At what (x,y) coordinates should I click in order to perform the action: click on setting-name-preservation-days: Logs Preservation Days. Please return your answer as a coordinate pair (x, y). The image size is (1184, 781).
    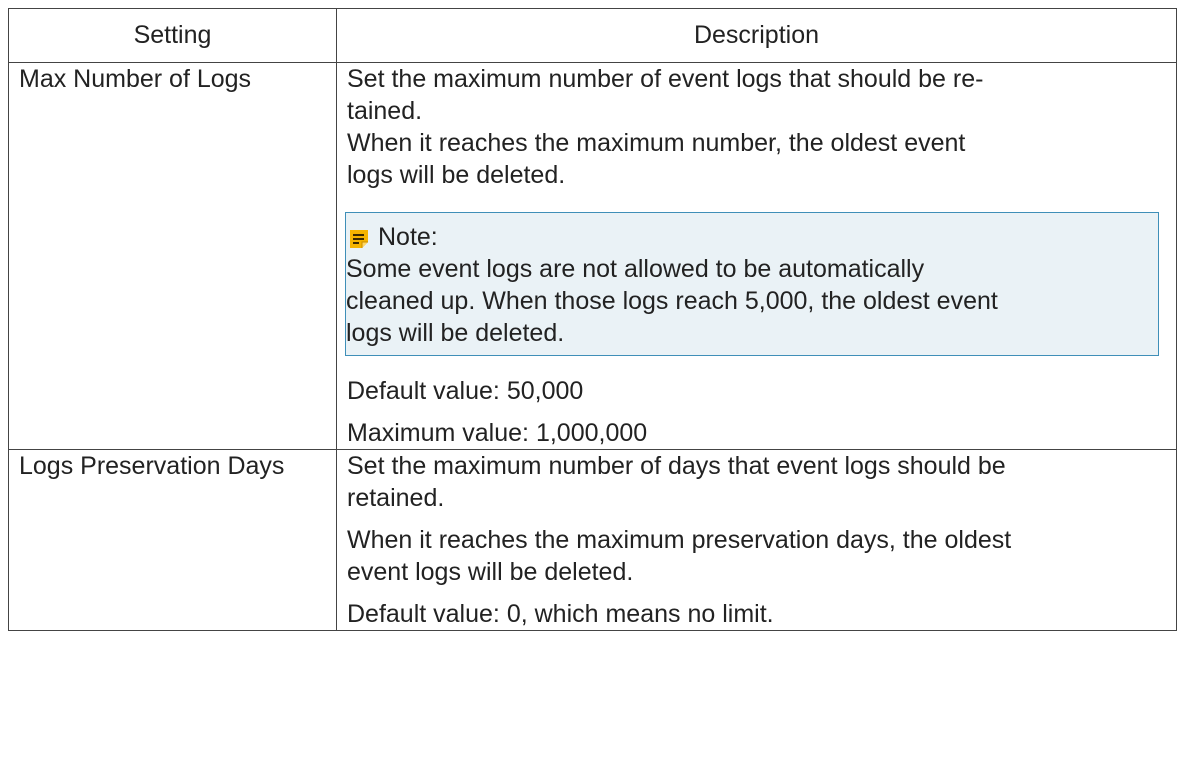
    Looking at the image, I should click on (172, 540).